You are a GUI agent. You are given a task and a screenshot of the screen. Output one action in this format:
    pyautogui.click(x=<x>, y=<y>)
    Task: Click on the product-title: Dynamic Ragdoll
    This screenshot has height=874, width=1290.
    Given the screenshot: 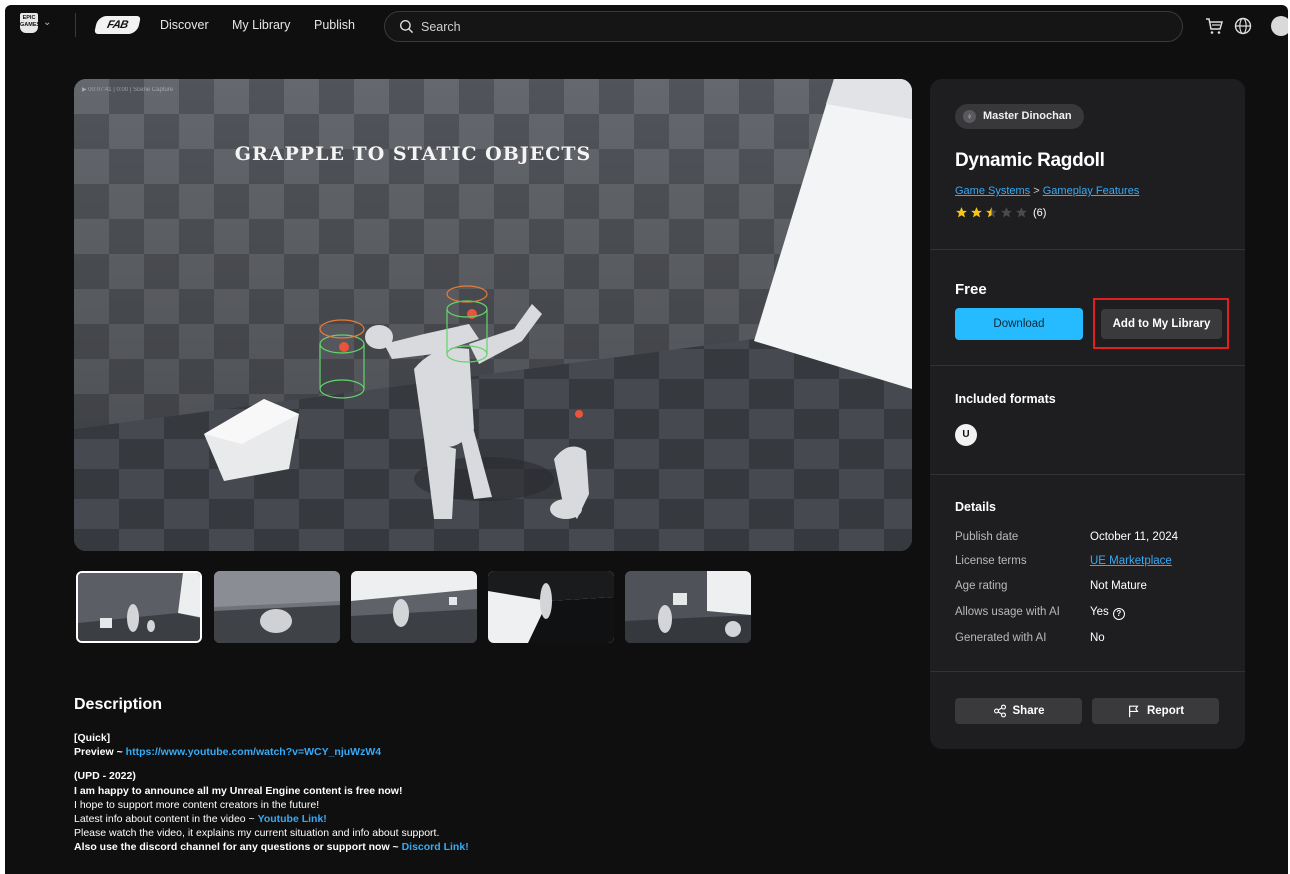 What is the action you would take?
    pyautogui.click(x=1030, y=160)
    